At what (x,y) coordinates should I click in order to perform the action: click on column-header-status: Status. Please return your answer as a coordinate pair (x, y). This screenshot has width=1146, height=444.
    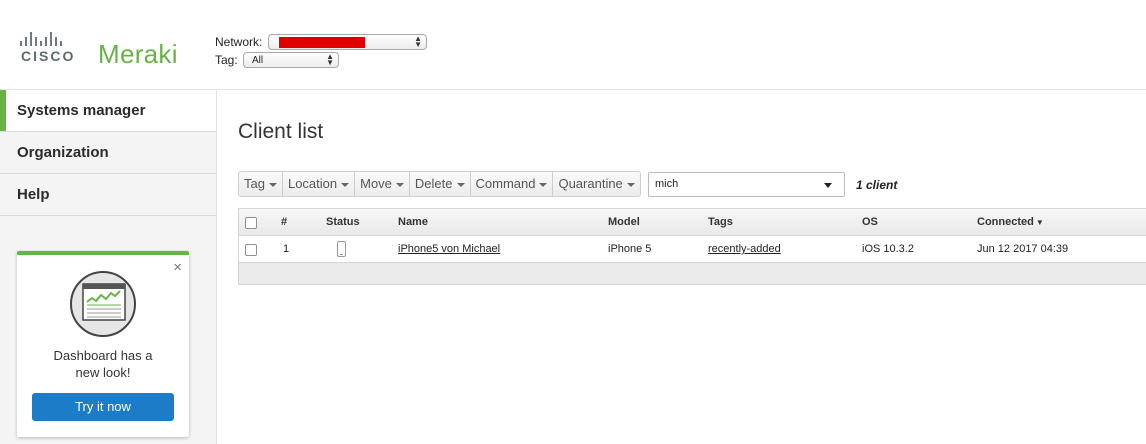
    Looking at the image, I should click on (343, 222).